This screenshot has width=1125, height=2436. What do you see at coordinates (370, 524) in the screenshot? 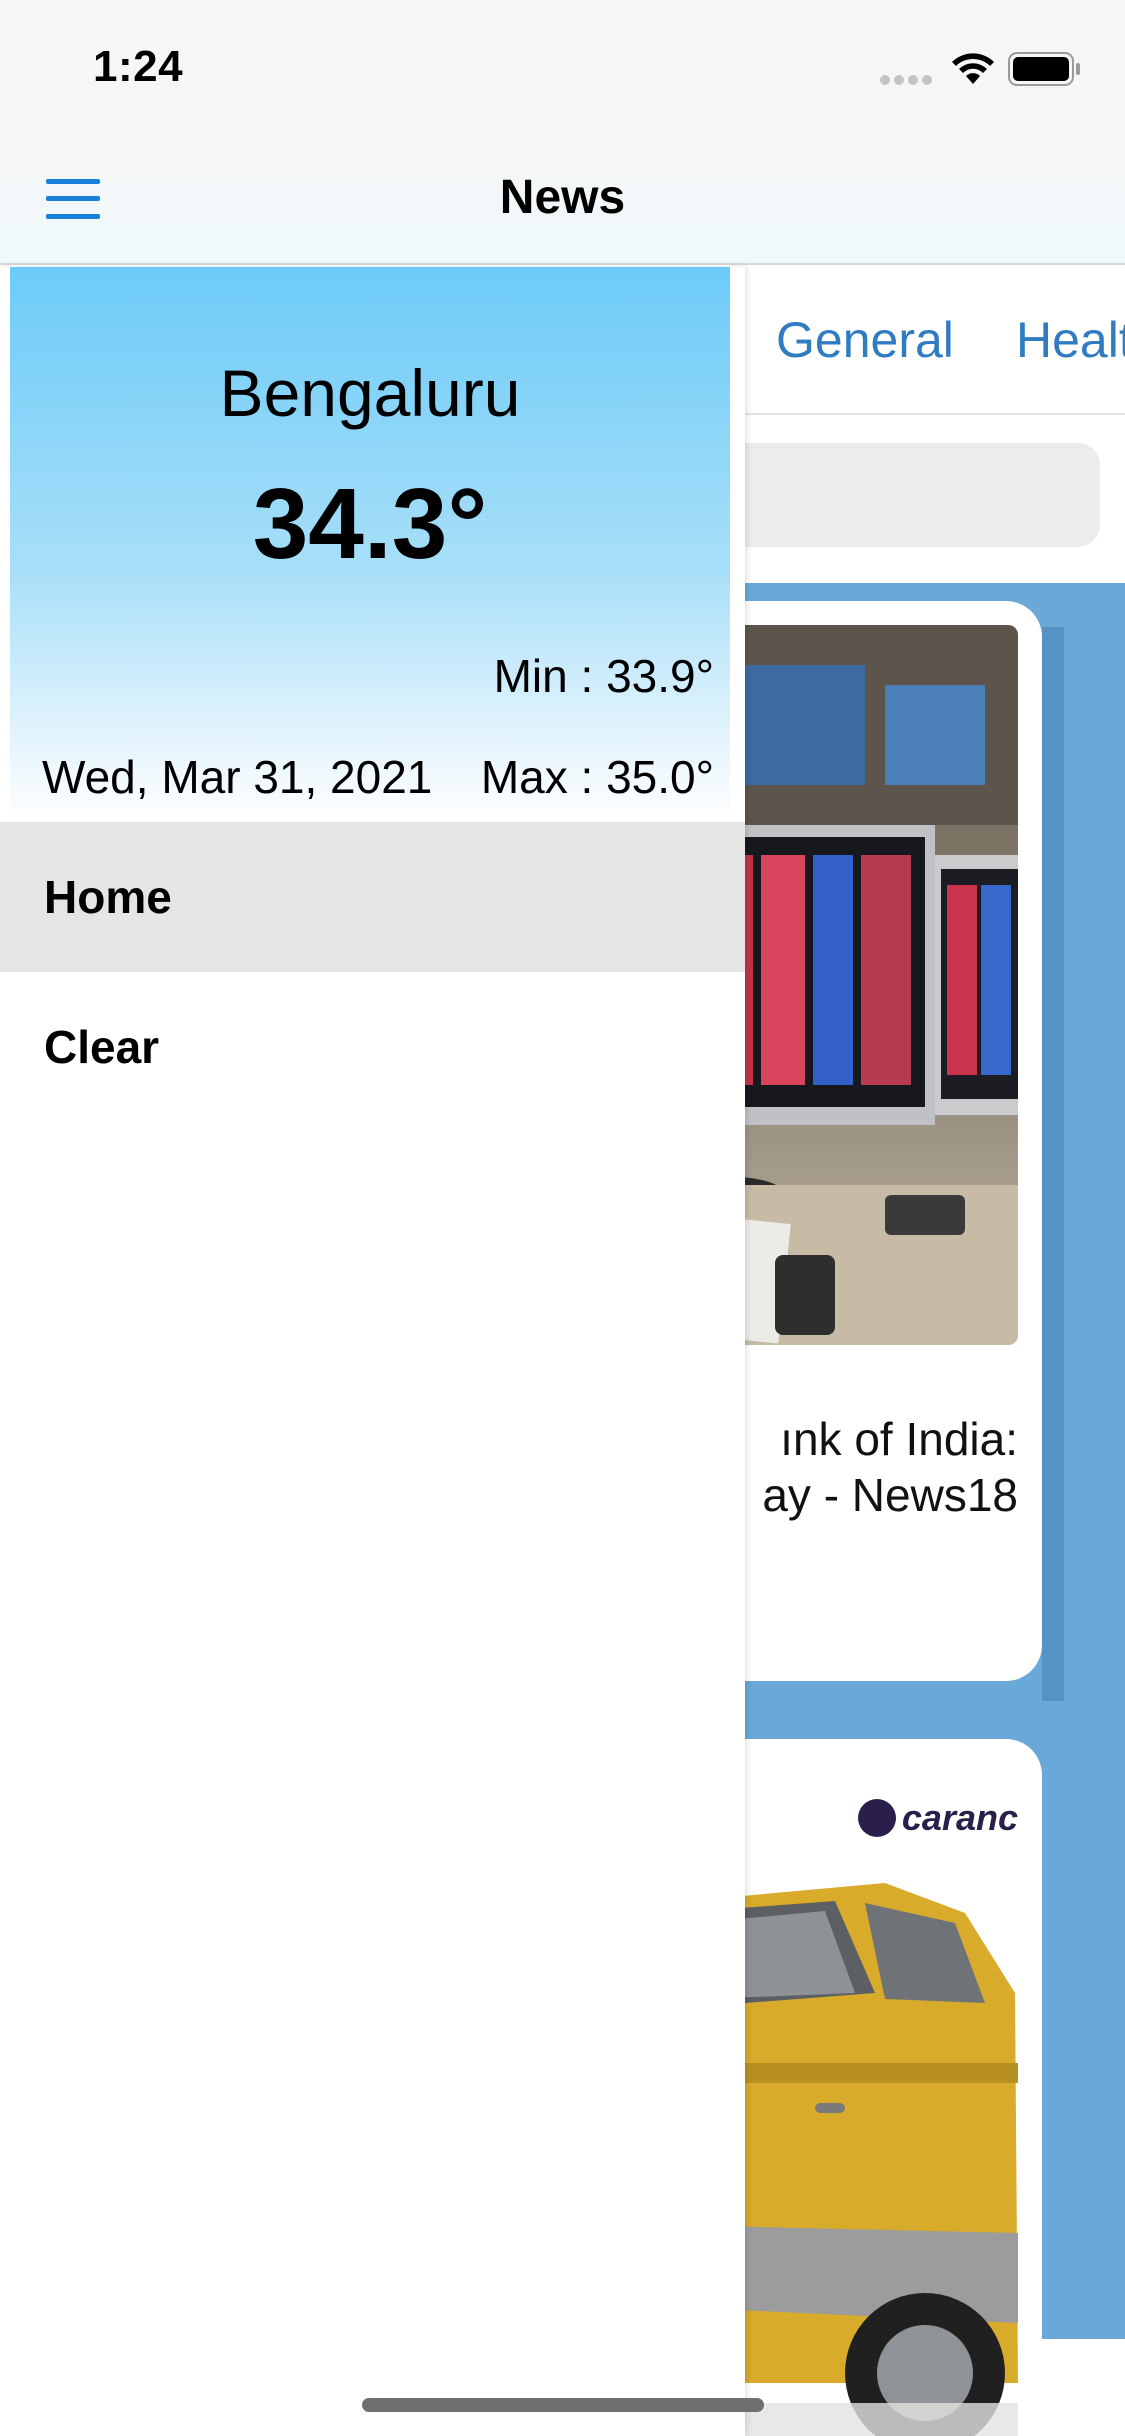
I see `weather-temperature: 34.3°` at bounding box center [370, 524].